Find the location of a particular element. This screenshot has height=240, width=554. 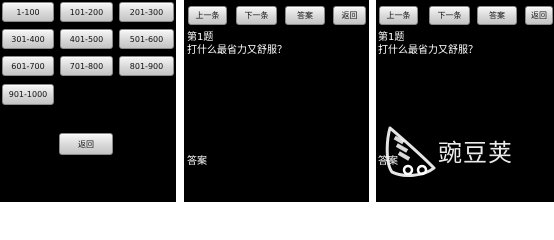

range-button-301-400: 301-400 is located at coordinates (28, 39).